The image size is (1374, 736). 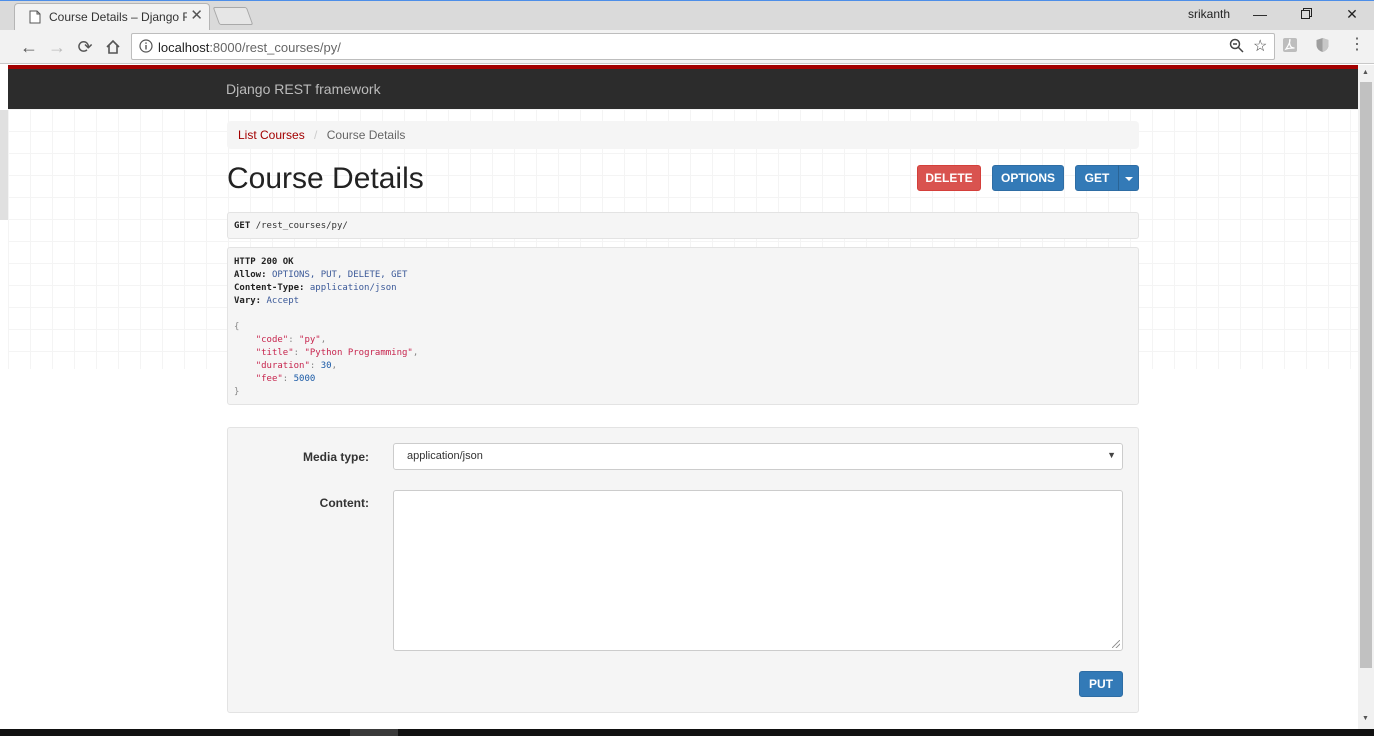 What do you see at coordinates (264, 262) in the screenshot?
I see `response-status: HTTP 200 OK` at bounding box center [264, 262].